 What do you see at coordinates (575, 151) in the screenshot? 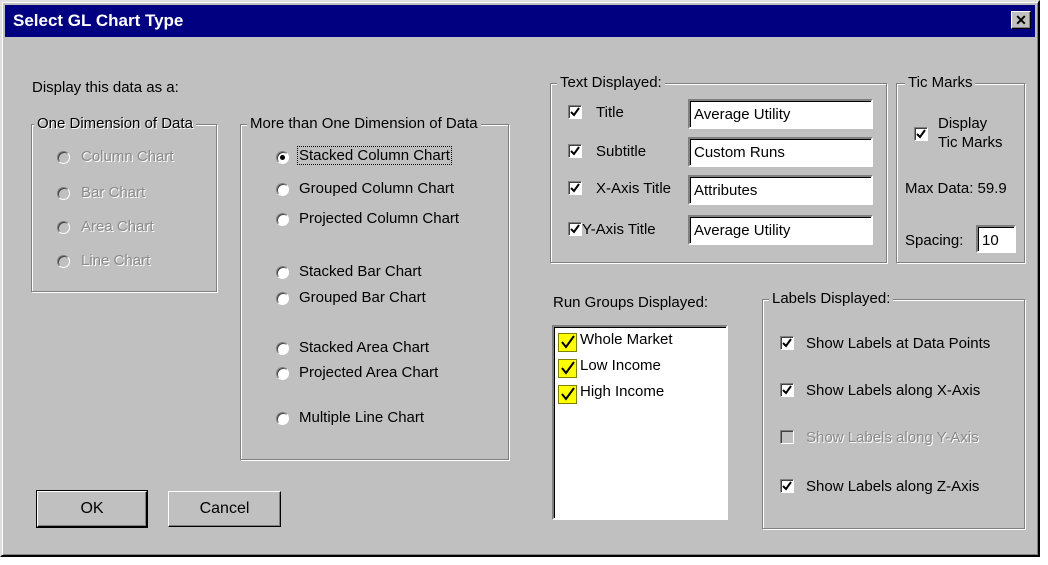
I see `checkbox-subtitle` at bounding box center [575, 151].